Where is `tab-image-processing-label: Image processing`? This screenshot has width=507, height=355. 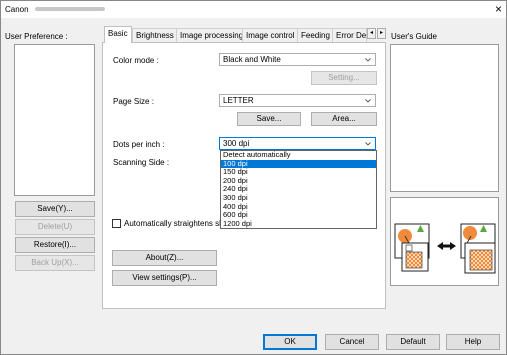
tab-image-processing-label: Image processing is located at coordinates (212, 35).